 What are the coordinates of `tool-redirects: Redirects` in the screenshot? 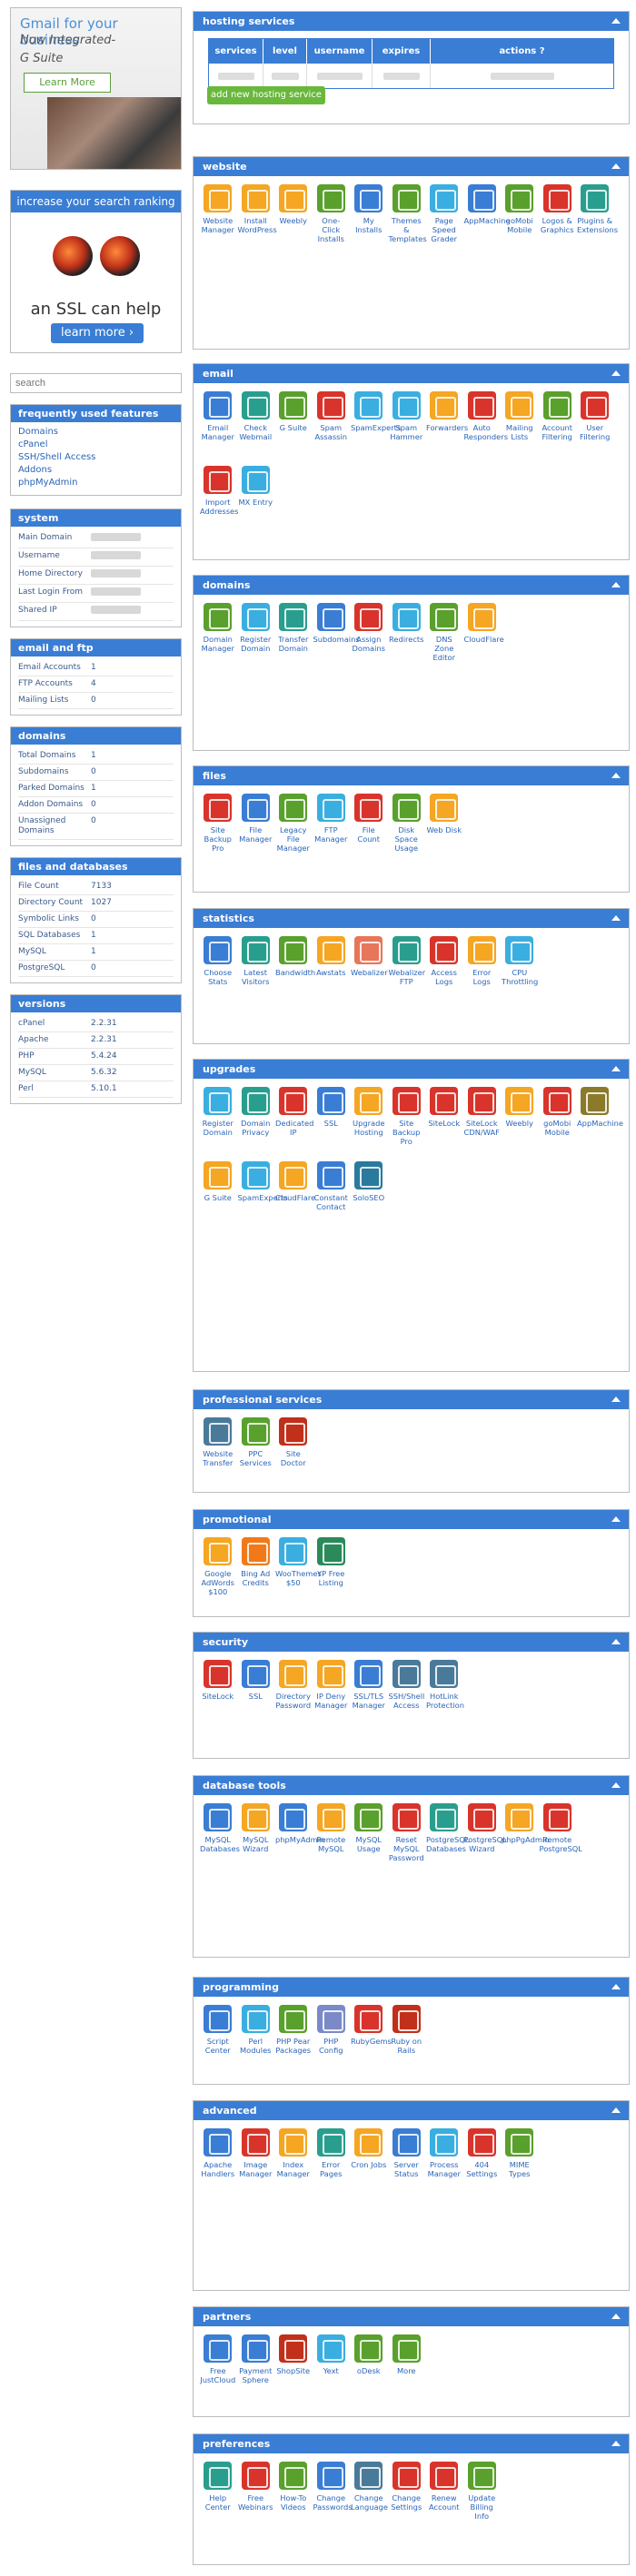 It's located at (407, 640).